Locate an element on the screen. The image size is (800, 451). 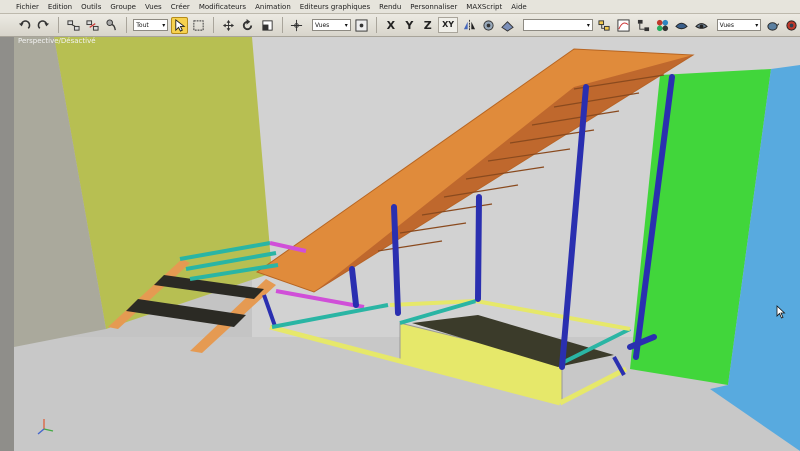
mirror-icon is located at coordinates (469, 25).